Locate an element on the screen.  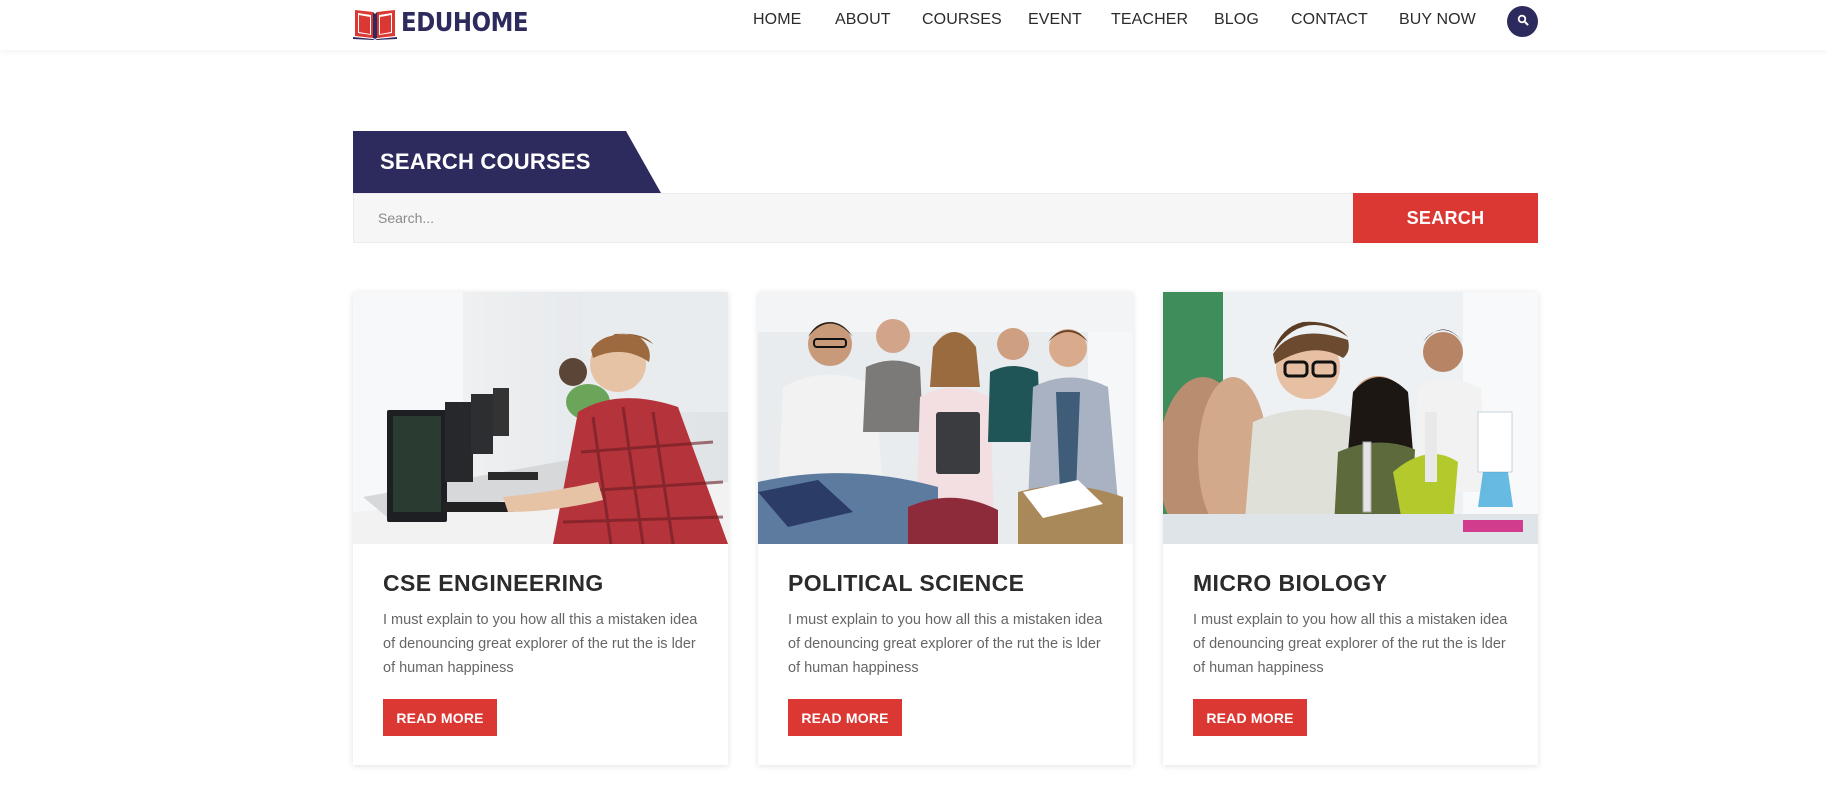
search-courses-tab: SEARCH COURSES is located at coordinates (507, 162).